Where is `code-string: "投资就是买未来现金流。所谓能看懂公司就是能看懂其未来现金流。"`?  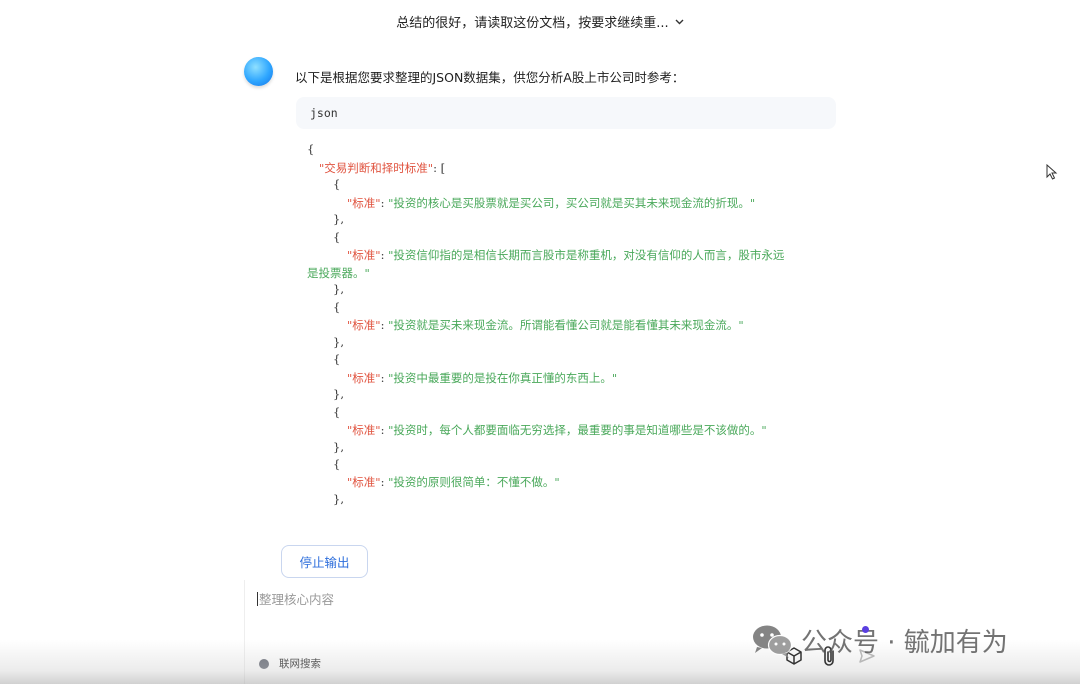
code-string: "投资就是买未来现金流。所谓能看懂公司就是能看懂其未来现金流。" is located at coordinates (566, 325).